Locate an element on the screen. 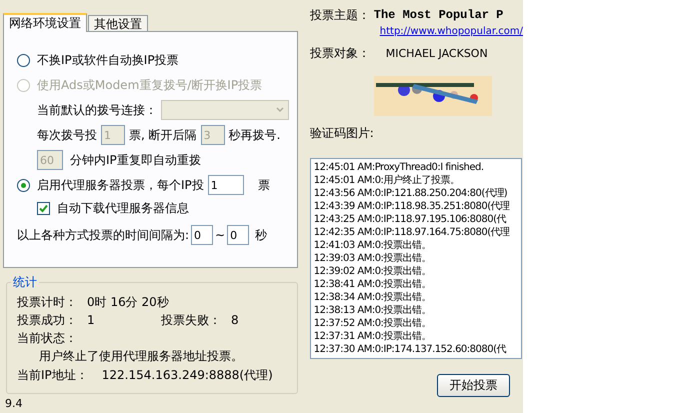 Image resolution: width=683 pixels, height=413 pixels. timer-label: 投票计时： is located at coordinates (47, 302).